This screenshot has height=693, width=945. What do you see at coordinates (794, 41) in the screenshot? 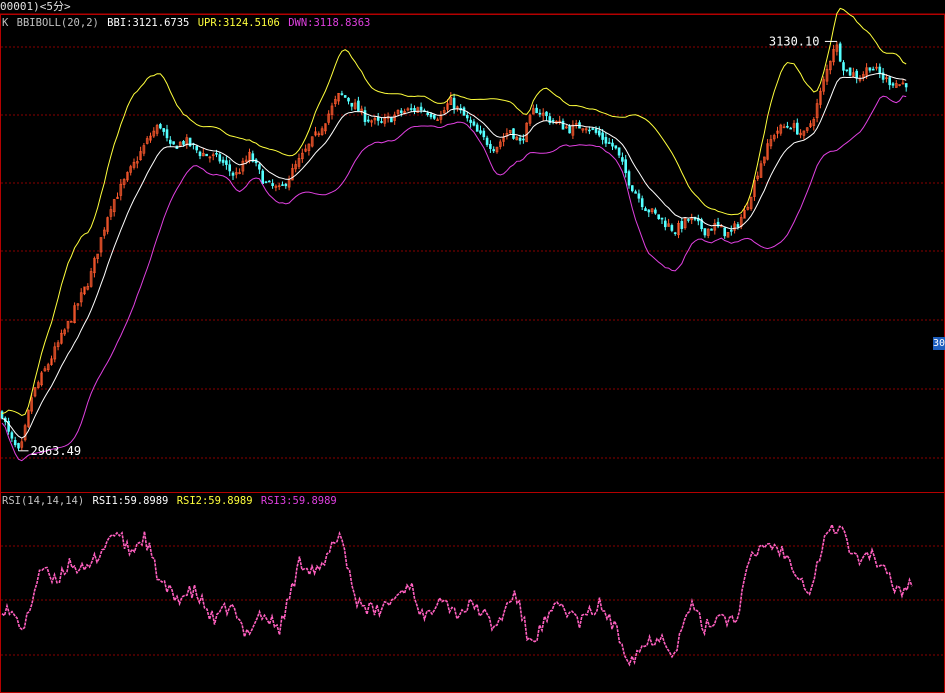
I see `high-price-label: 3130.10` at bounding box center [794, 41].